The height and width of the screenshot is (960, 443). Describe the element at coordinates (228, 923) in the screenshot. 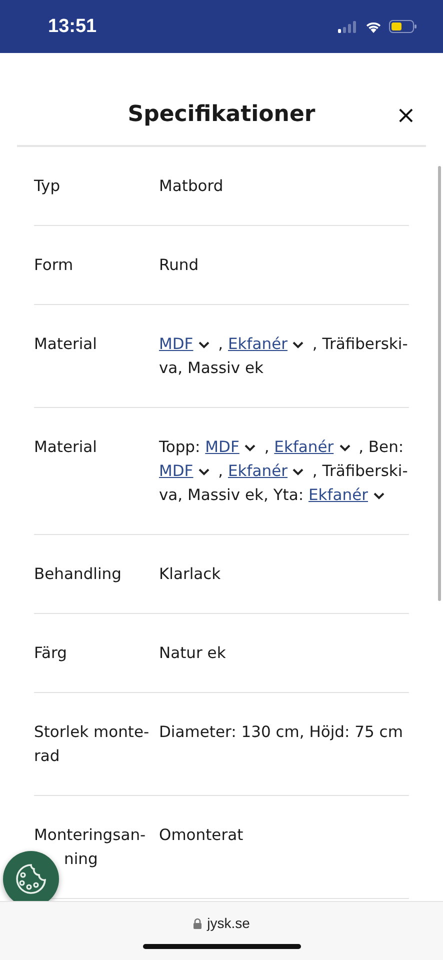

I see `address-text: jysk.se` at that location.